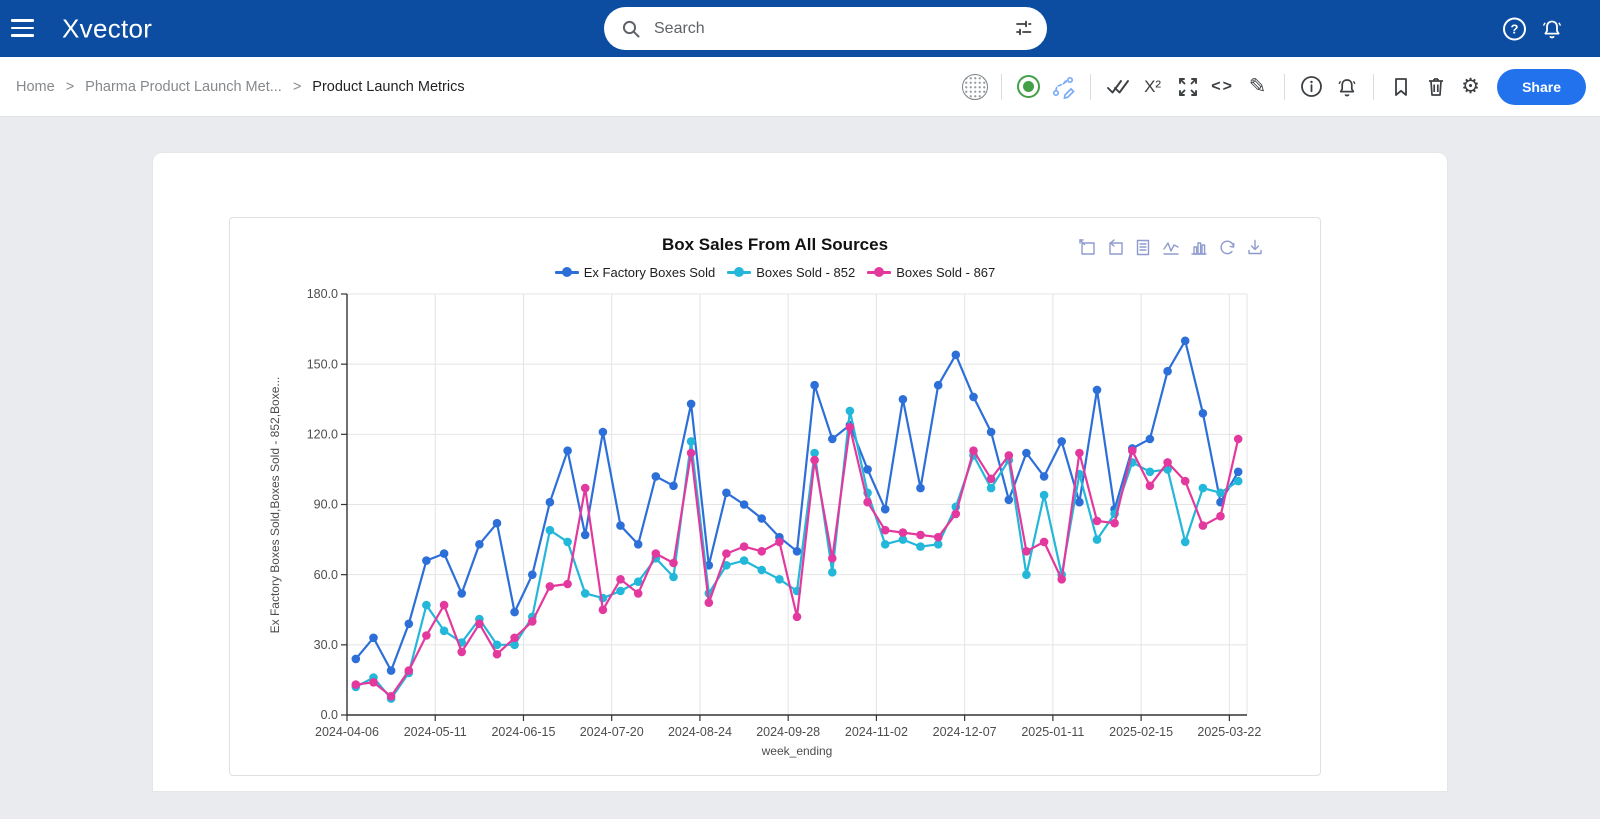 The height and width of the screenshot is (819, 1600). Describe the element at coordinates (326, 645) in the screenshot. I see `svg-text: 30.0` at that location.